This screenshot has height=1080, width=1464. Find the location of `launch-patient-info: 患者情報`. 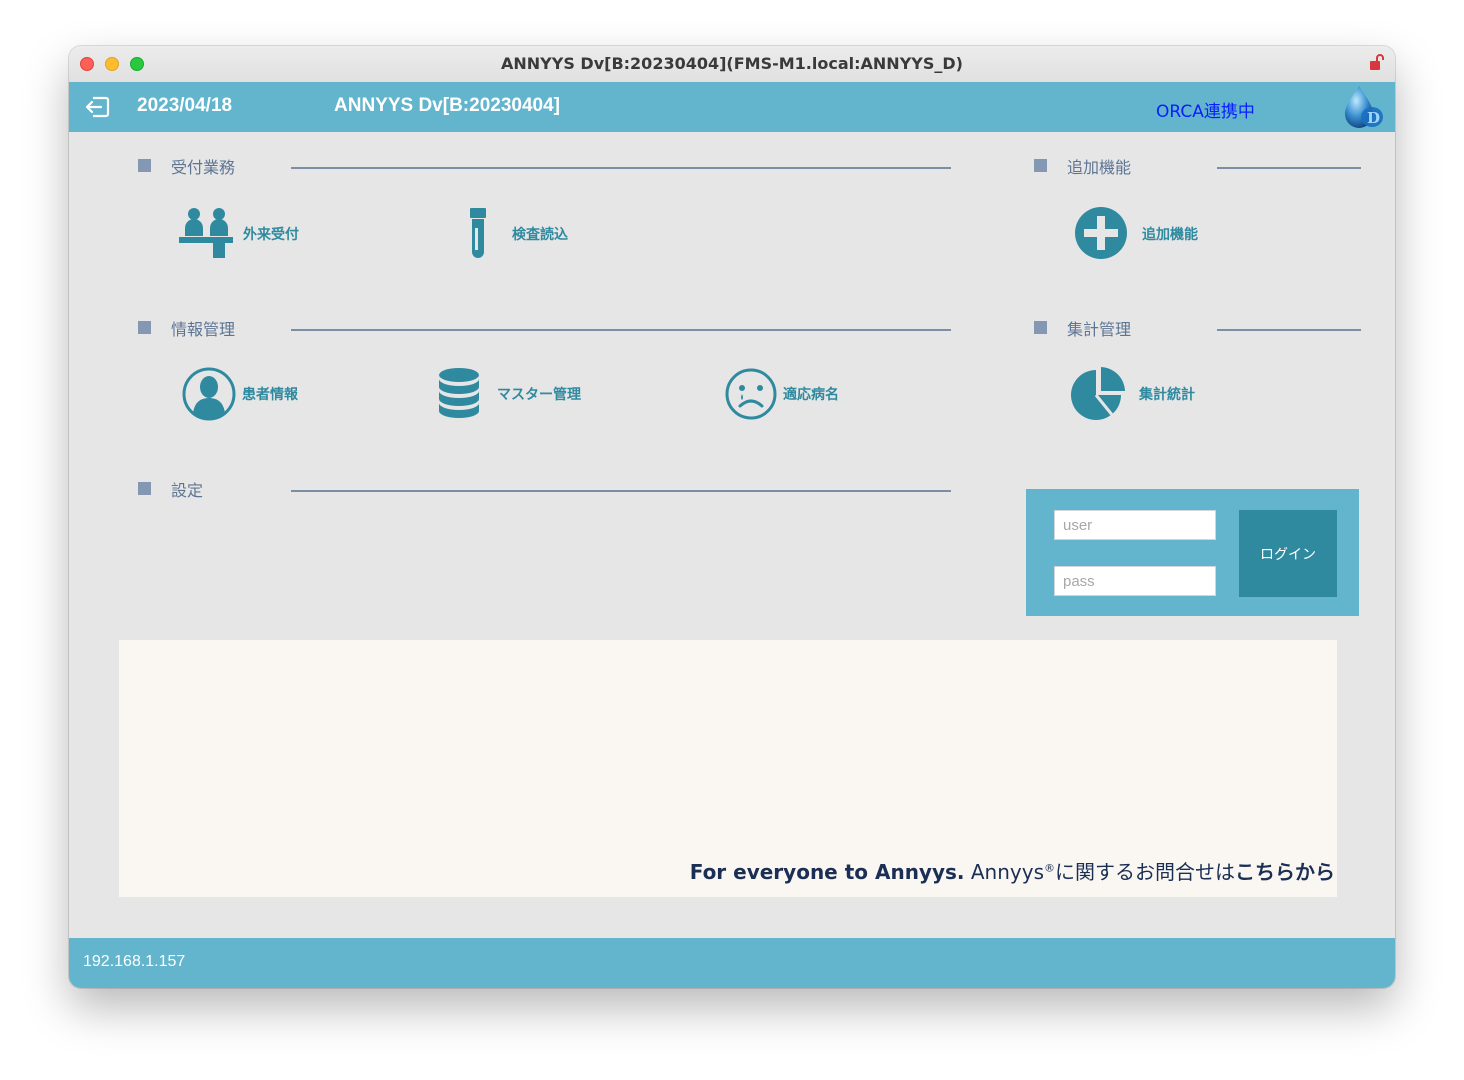

launch-patient-info: 患者情報 is located at coordinates (256, 394).